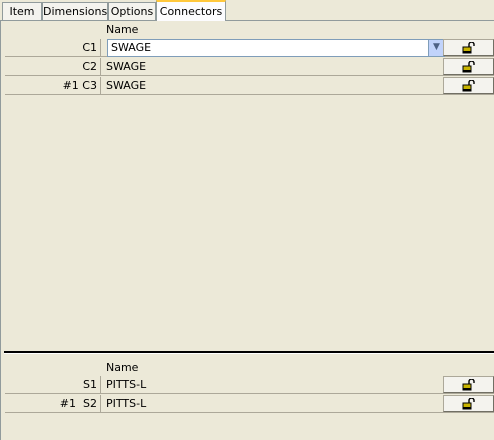  What do you see at coordinates (53, 86) in the screenshot?
I see `connector-row-label: #1 C3` at bounding box center [53, 86].